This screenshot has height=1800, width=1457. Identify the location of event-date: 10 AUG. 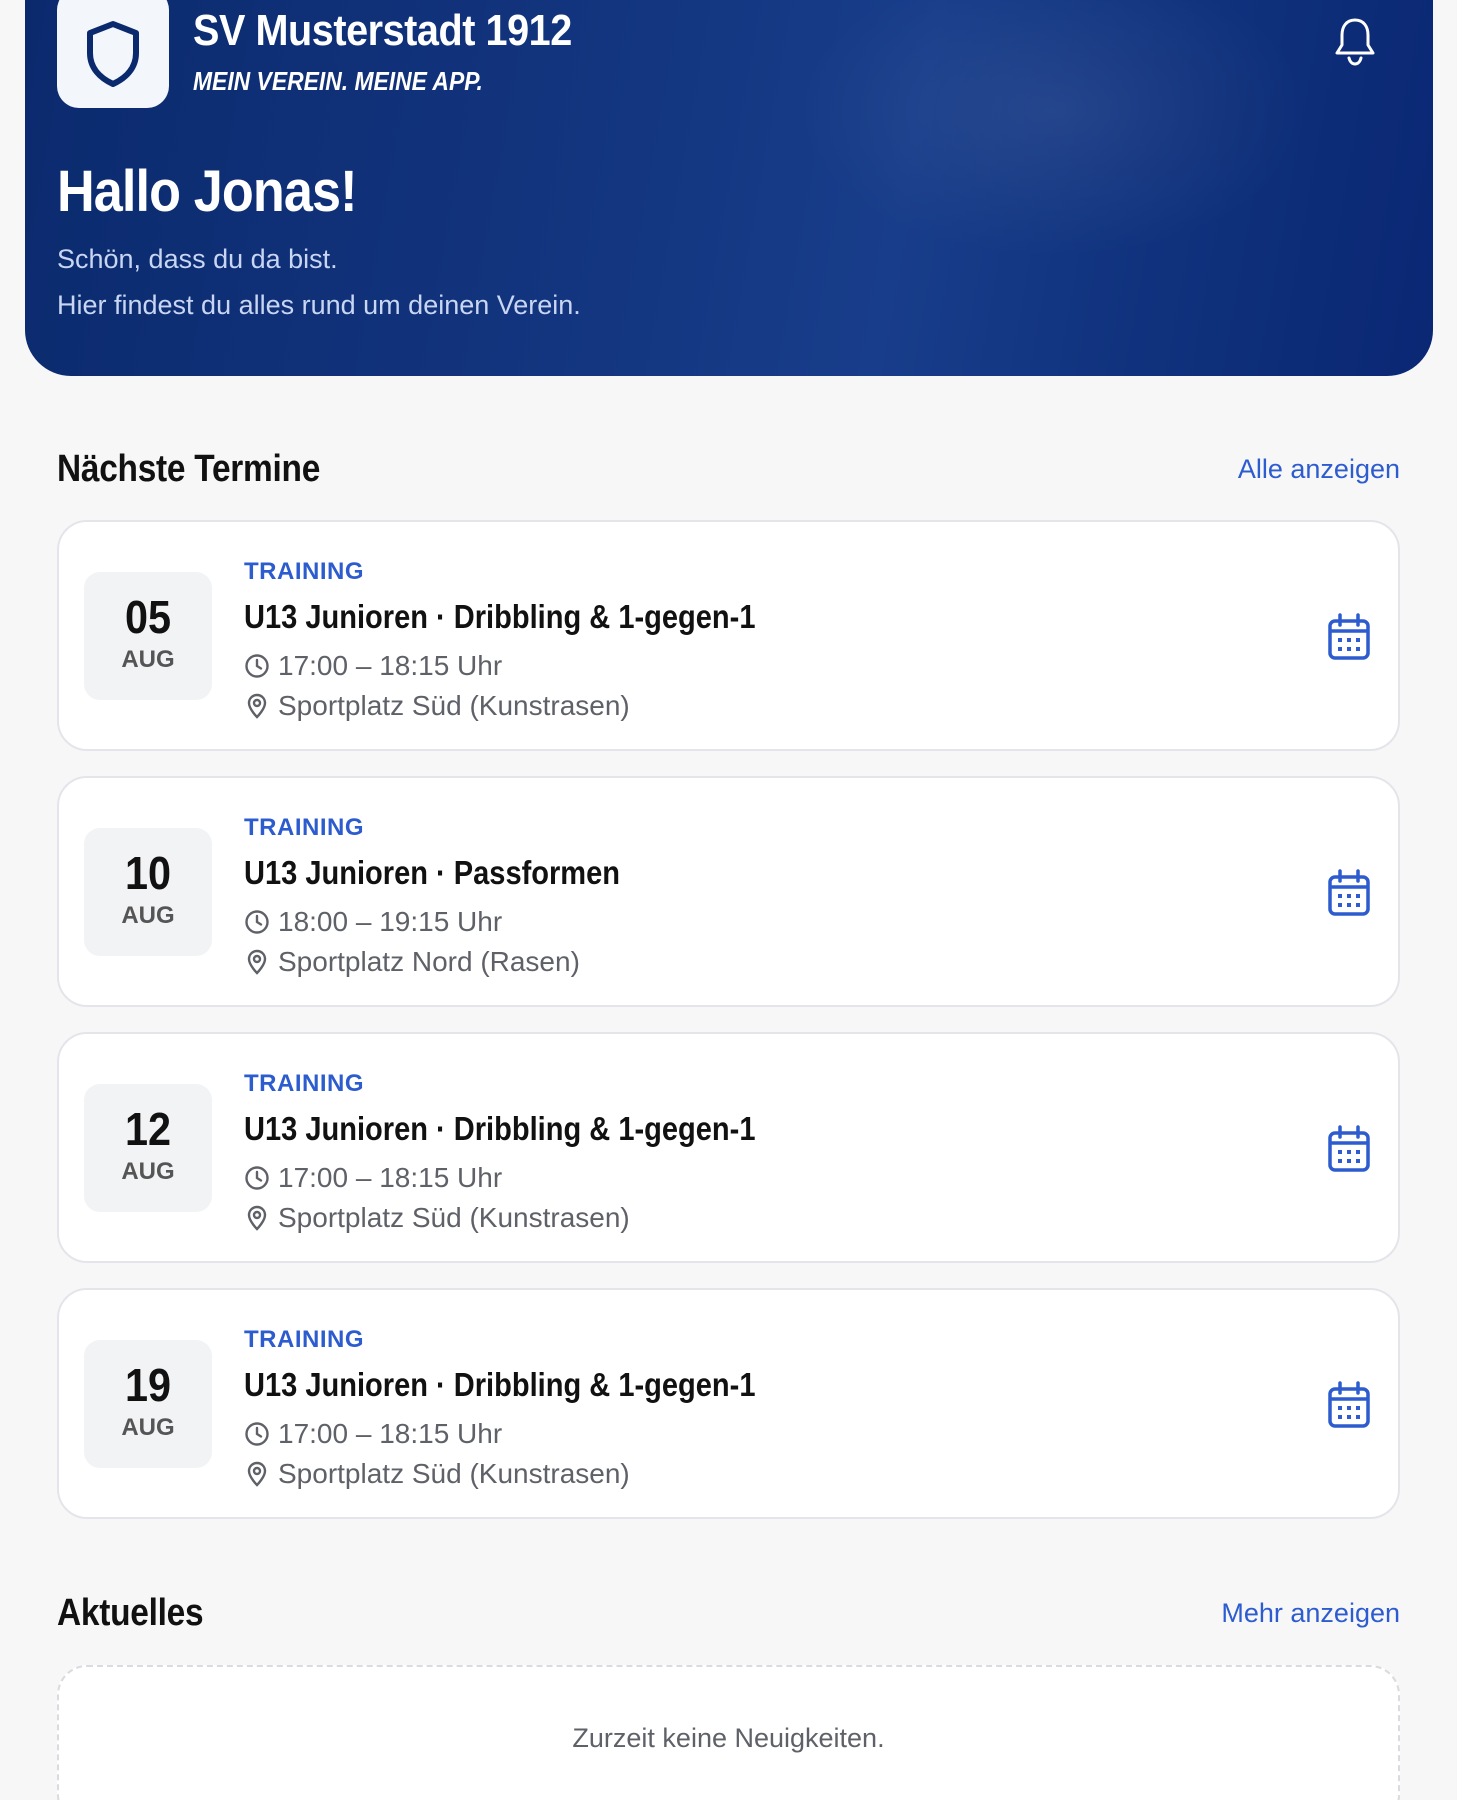
(148, 892).